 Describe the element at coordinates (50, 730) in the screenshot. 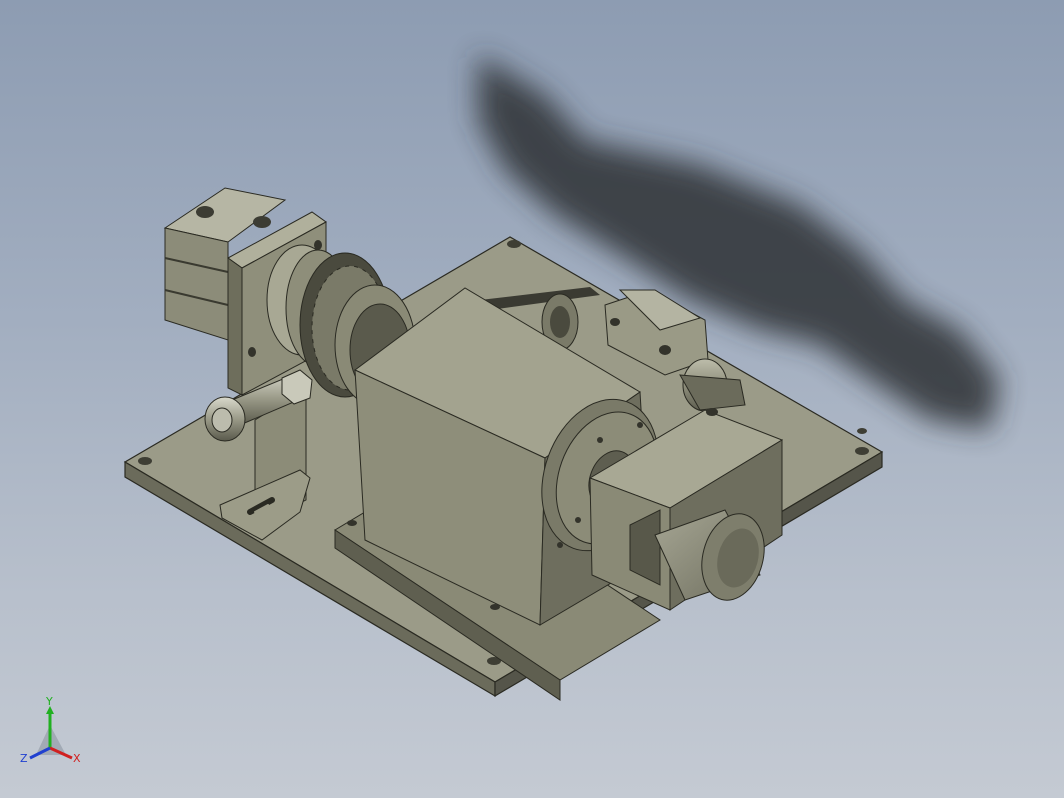

I see `view-triad: Y X Z` at that location.